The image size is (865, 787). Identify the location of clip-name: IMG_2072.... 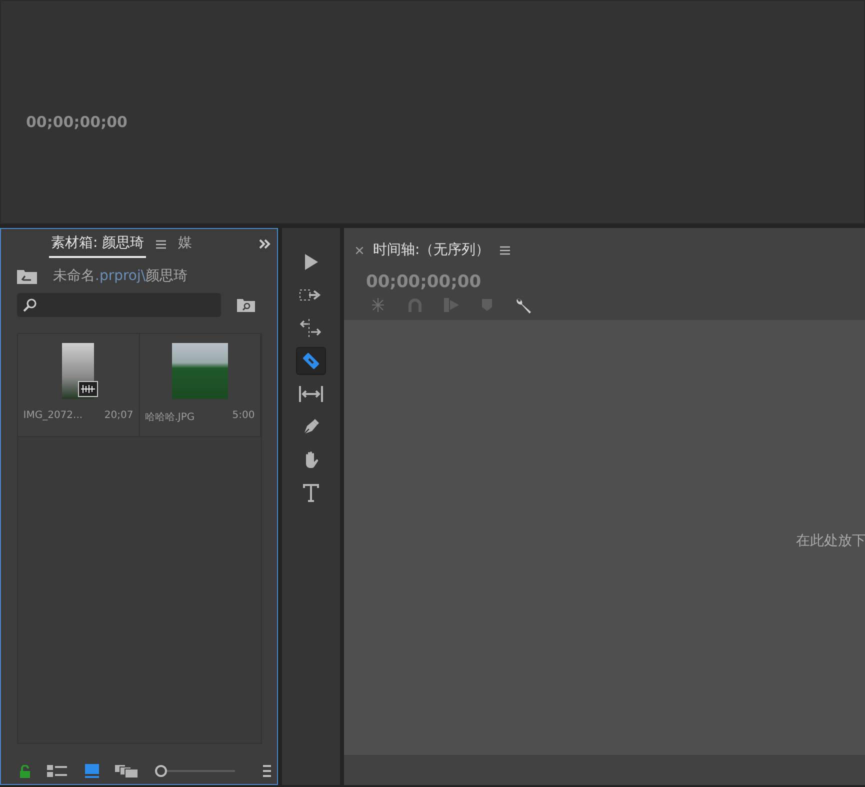
(53, 415).